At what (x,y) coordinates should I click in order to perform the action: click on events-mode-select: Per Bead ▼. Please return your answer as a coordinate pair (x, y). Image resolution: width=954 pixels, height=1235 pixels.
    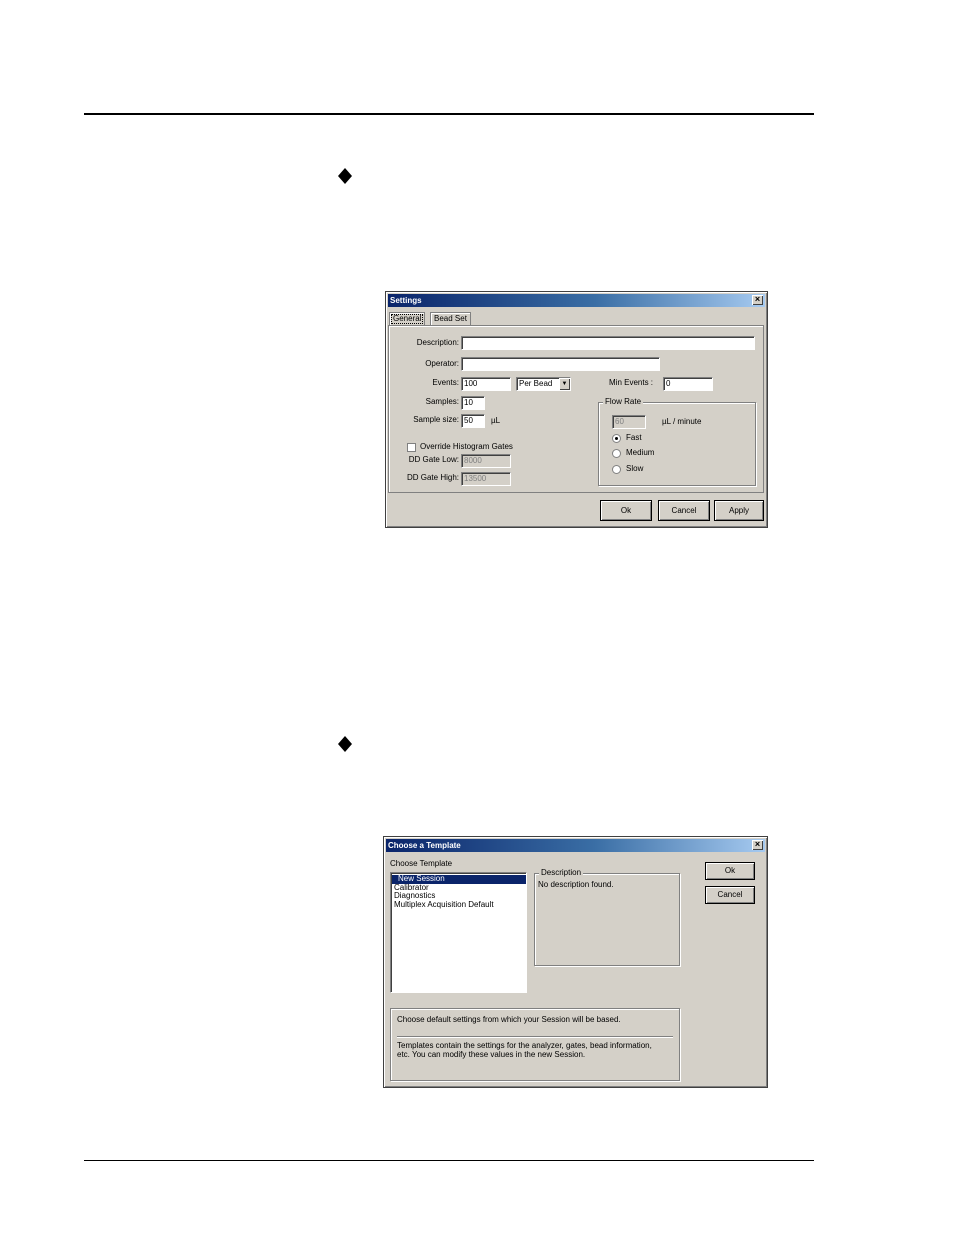
    Looking at the image, I should click on (543, 384).